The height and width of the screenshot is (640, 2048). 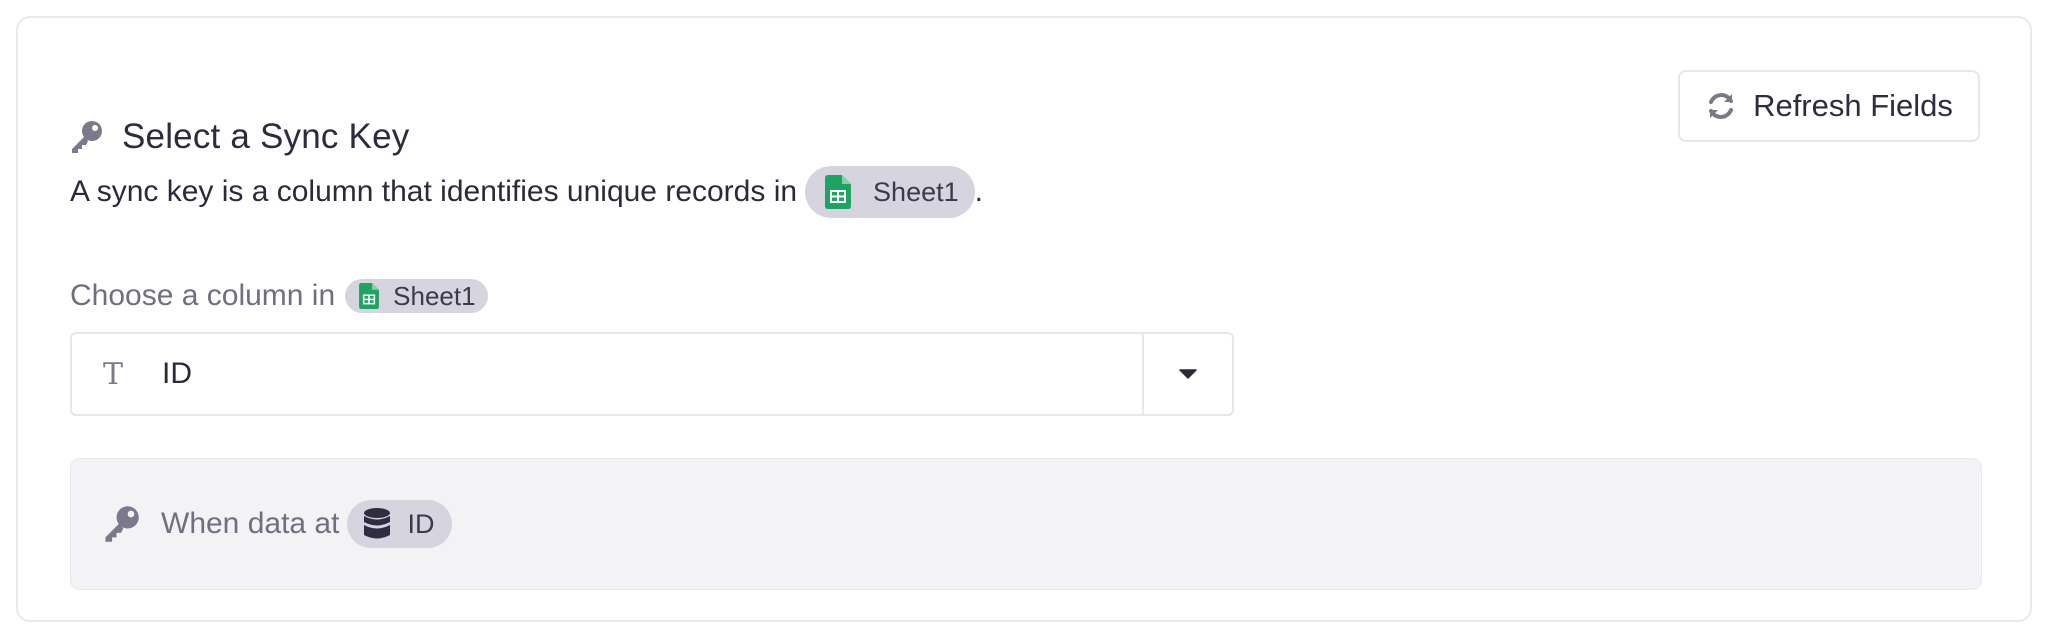 I want to click on selected-column-value: ID, so click(x=177, y=373).